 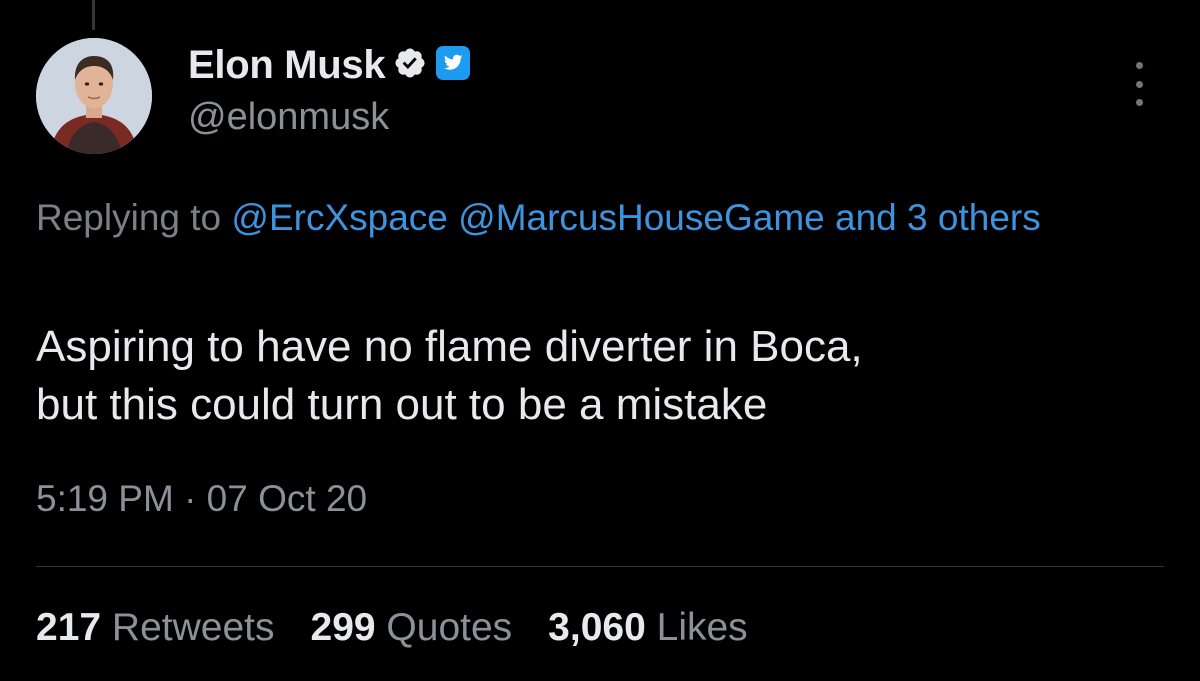 I want to click on author-handle: @elonmusk, so click(x=288, y=117).